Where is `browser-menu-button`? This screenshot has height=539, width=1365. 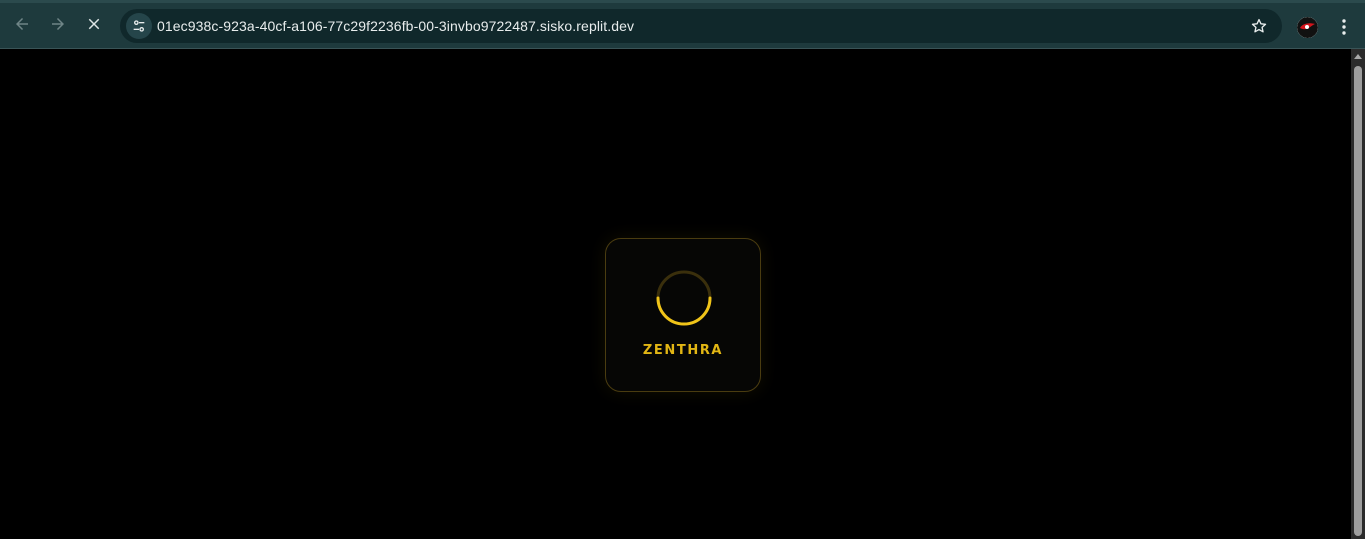 browser-menu-button is located at coordinates (1344, 27).